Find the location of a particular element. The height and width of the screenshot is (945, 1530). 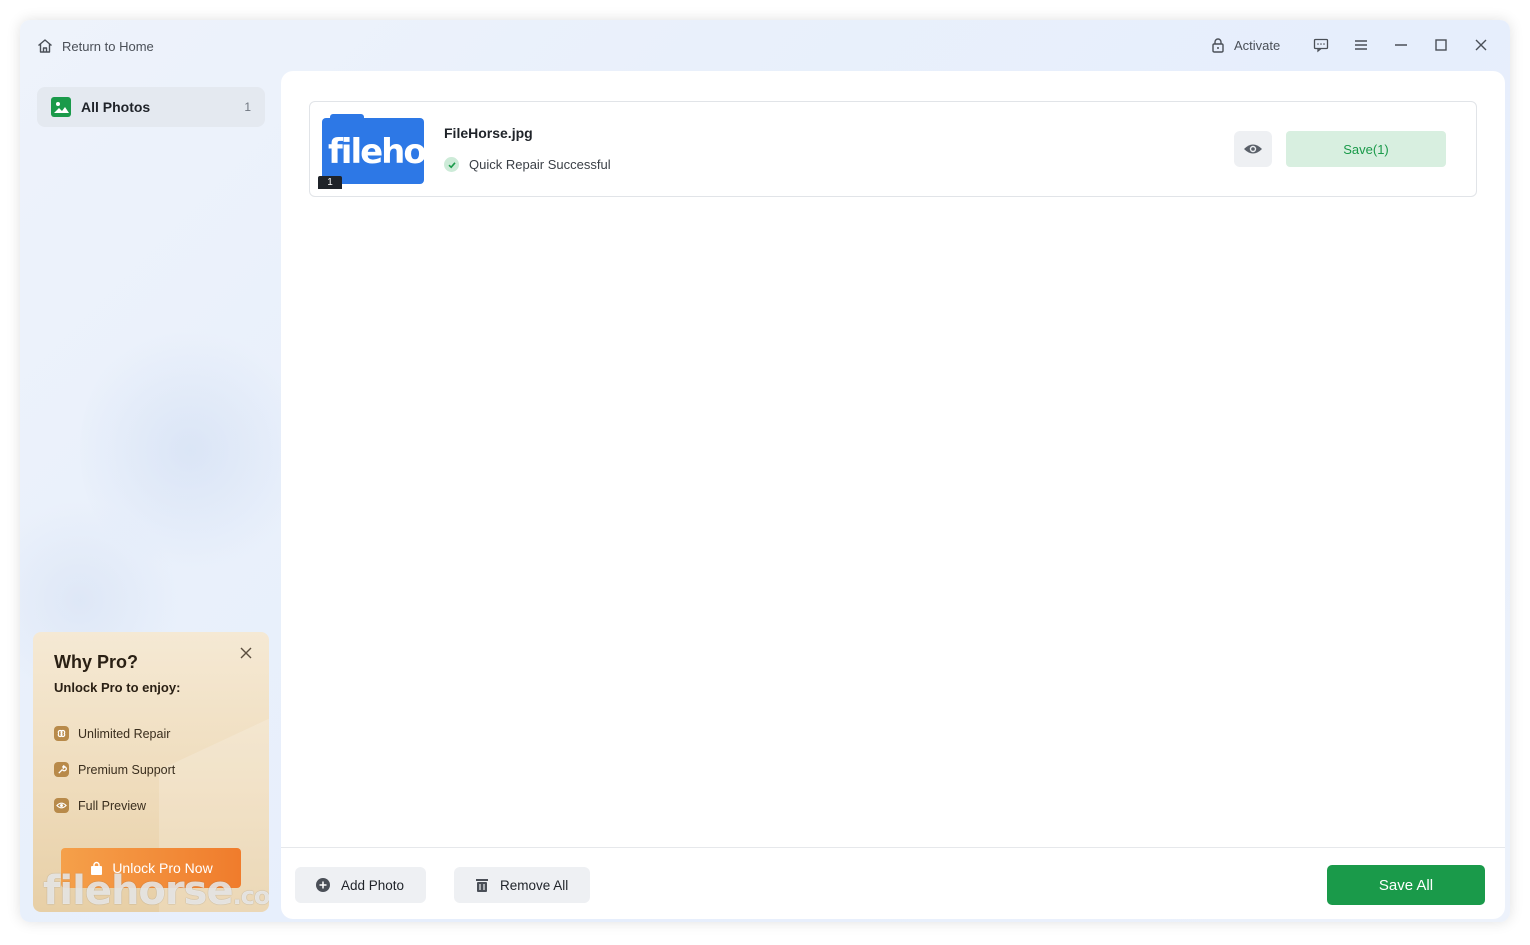

add-photo-button: Add Photo is located at coordinates (361, 885).